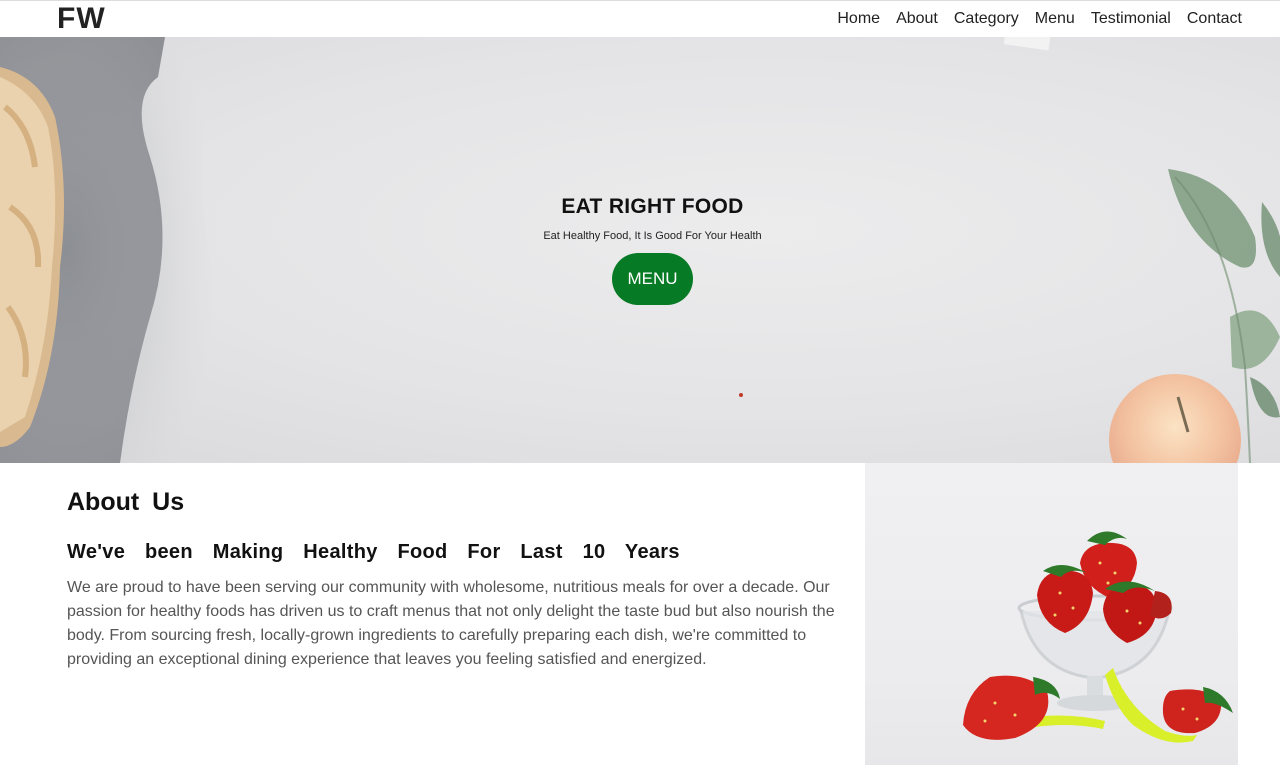 The width and height of the screenshot is (1280, 771). I want to click on strawberries-bowl-image, so click(1051, 614).